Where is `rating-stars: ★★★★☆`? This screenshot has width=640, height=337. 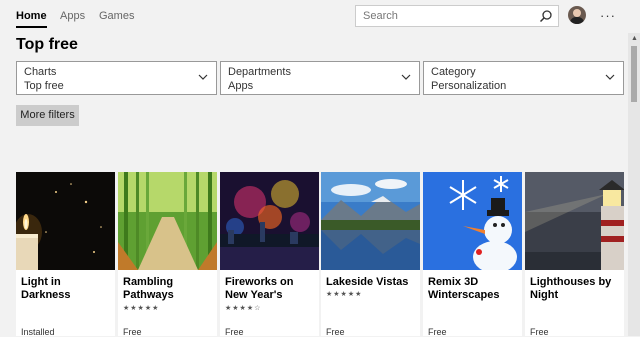
rating-stars: ★★★★☆ is located at coordinates (243, 308).